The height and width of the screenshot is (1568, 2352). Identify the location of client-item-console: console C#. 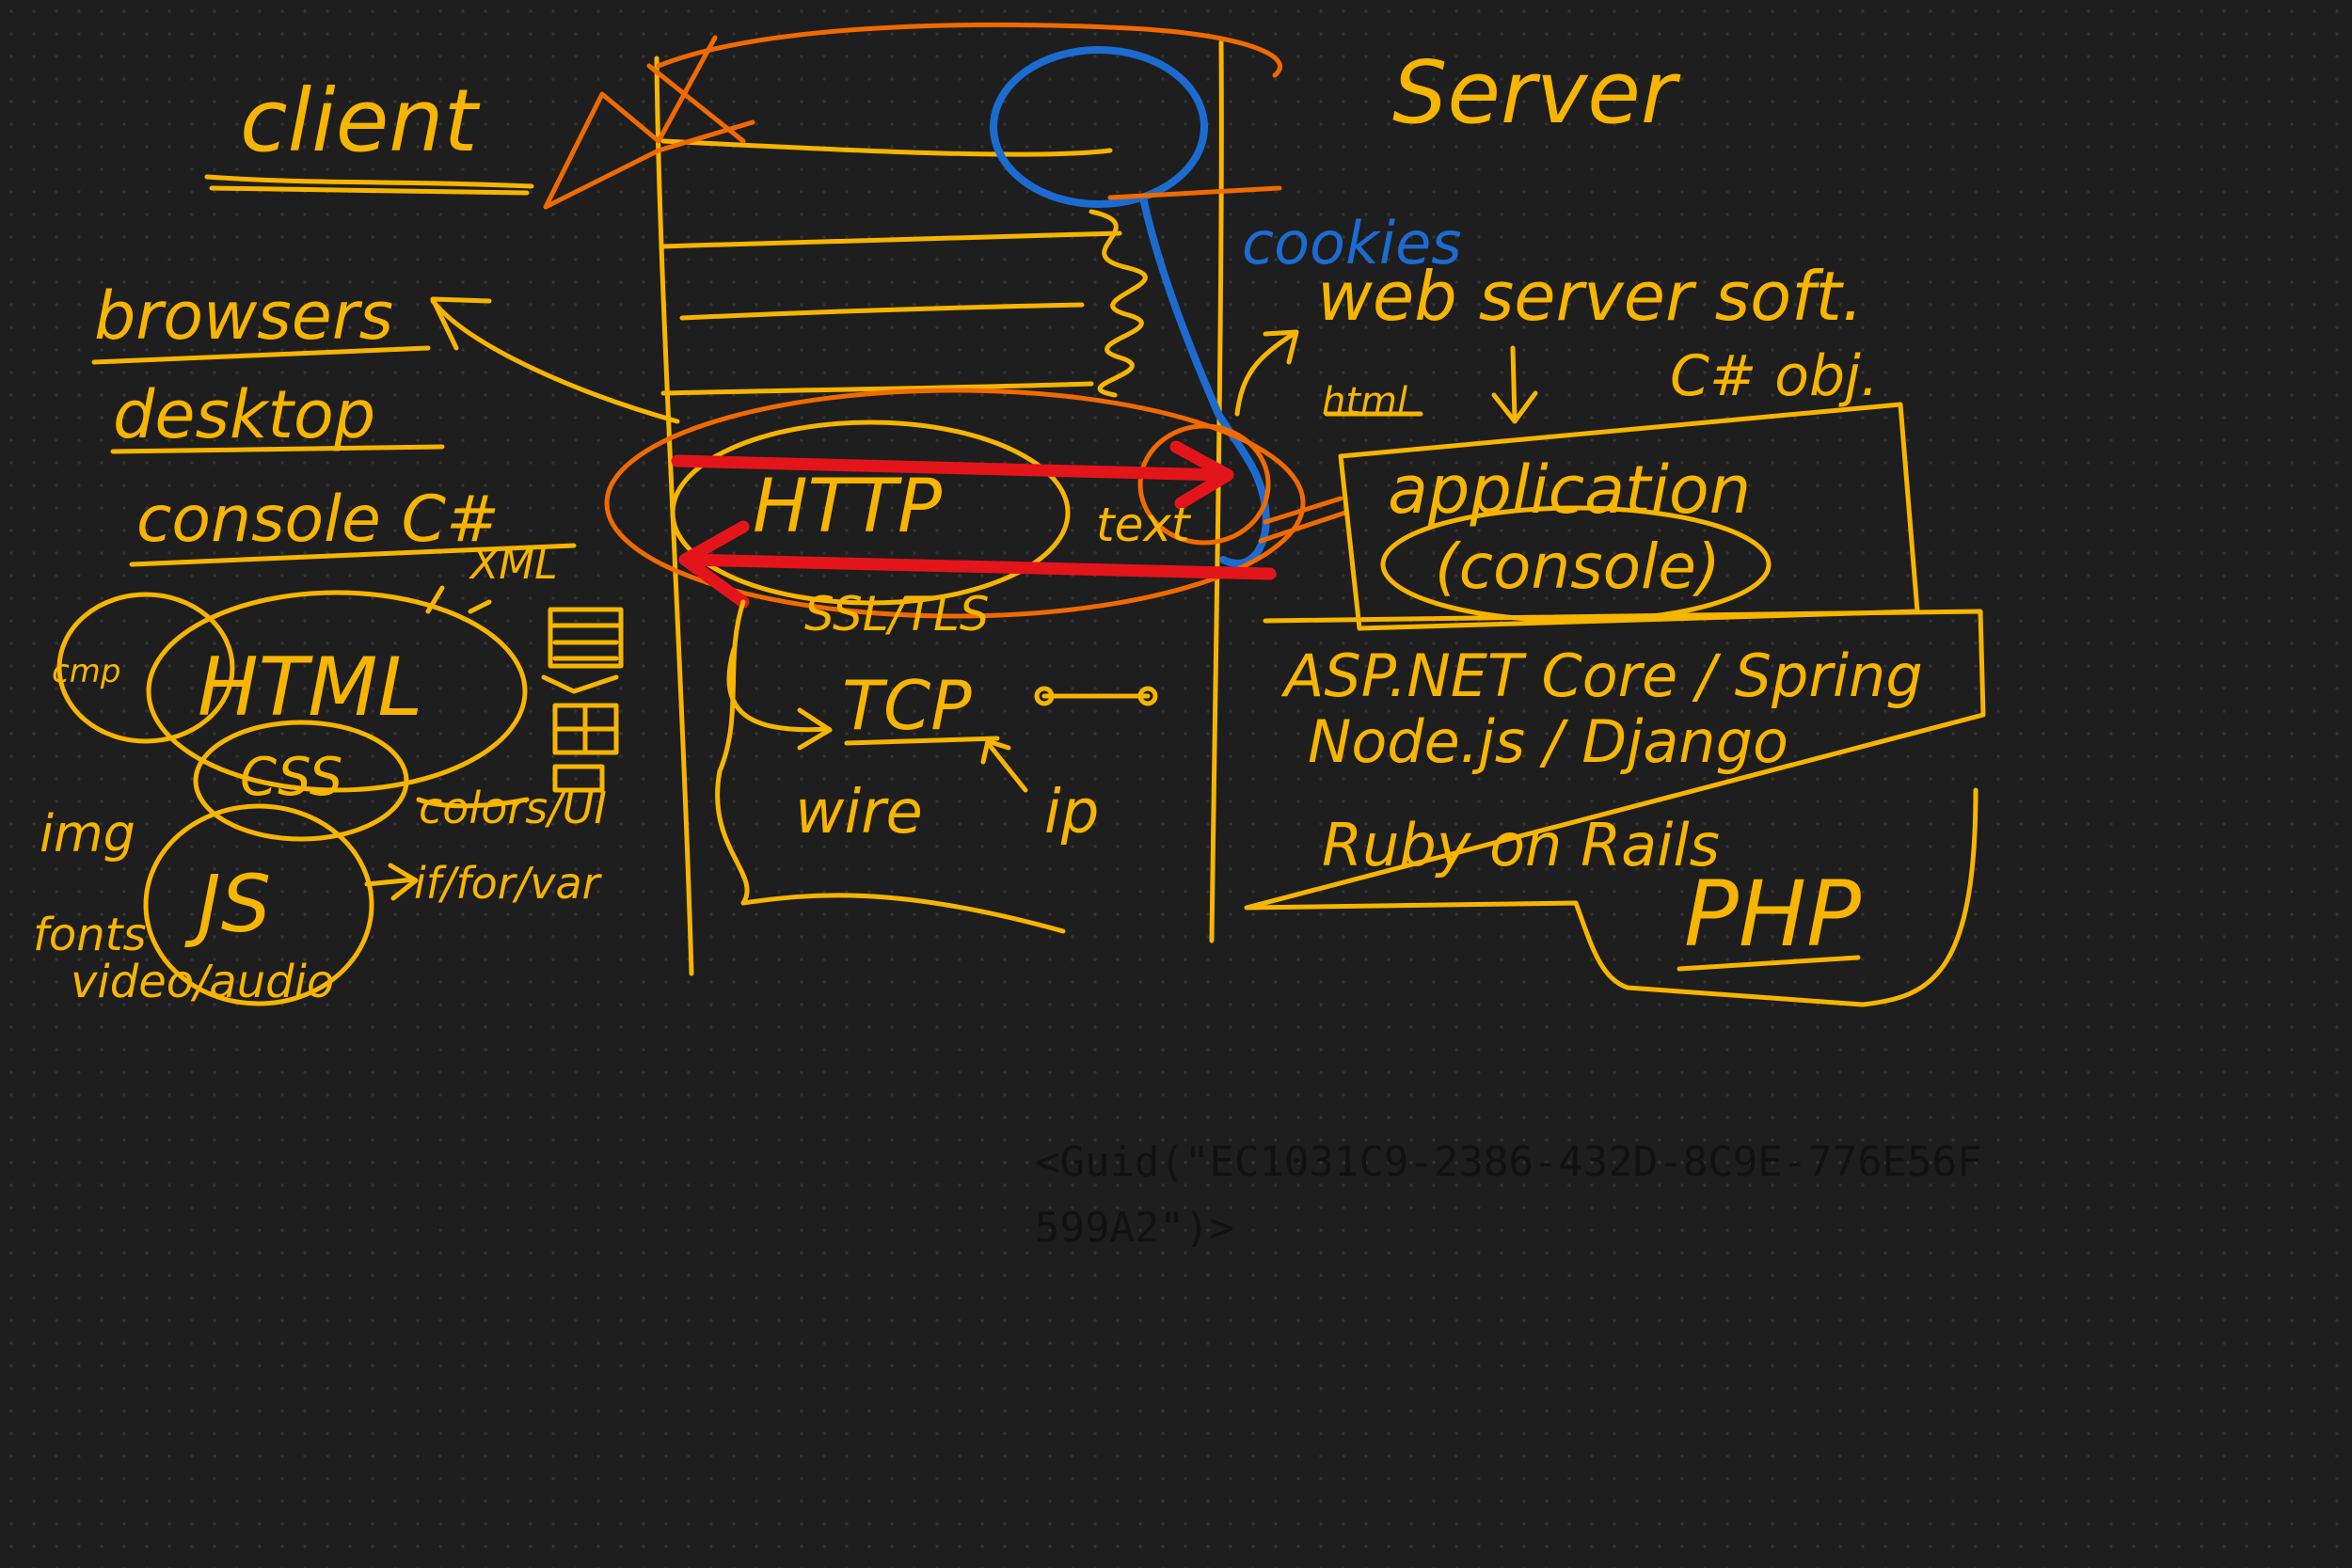
(318, 520).